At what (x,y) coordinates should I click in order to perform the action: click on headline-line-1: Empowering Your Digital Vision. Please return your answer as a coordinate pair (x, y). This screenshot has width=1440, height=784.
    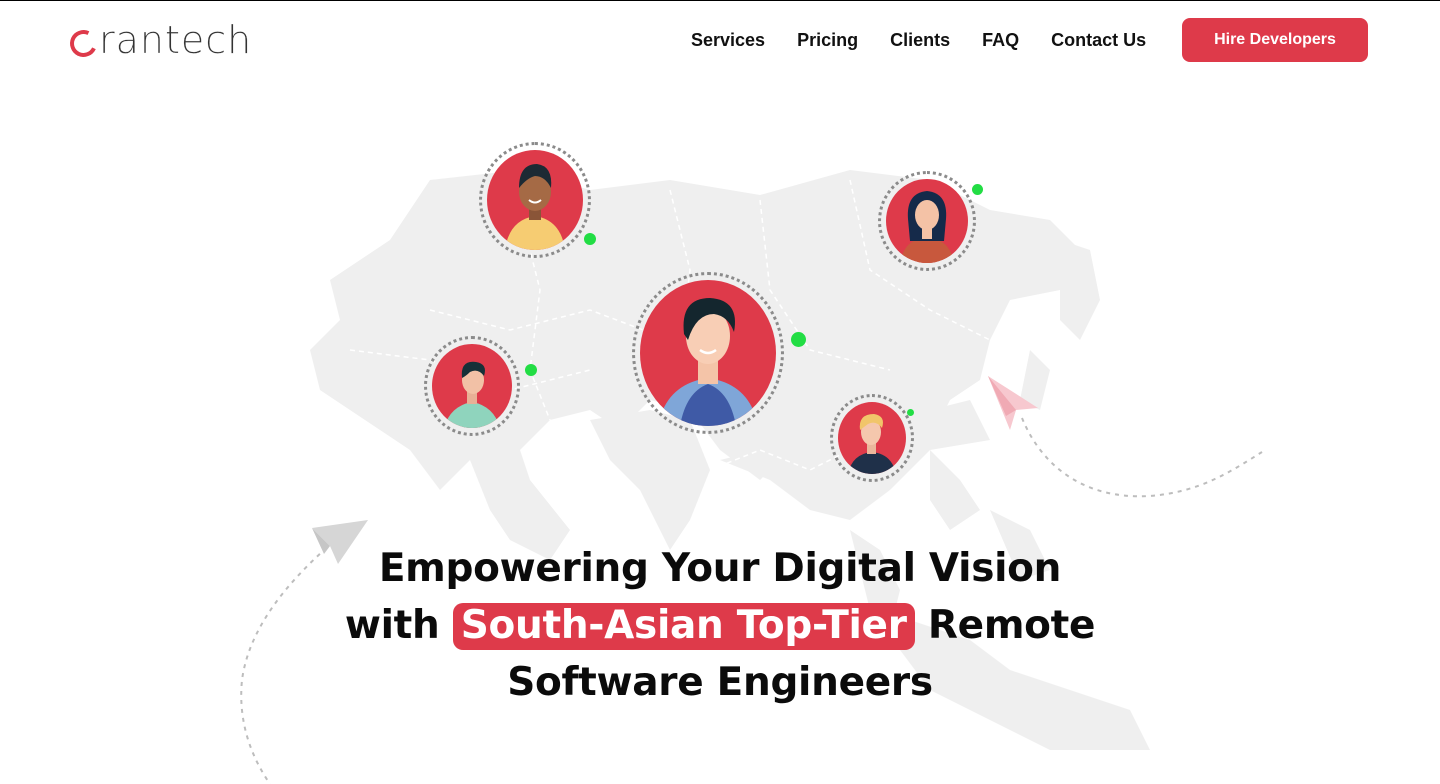
    Looking at the image, I should click on (720, 568).